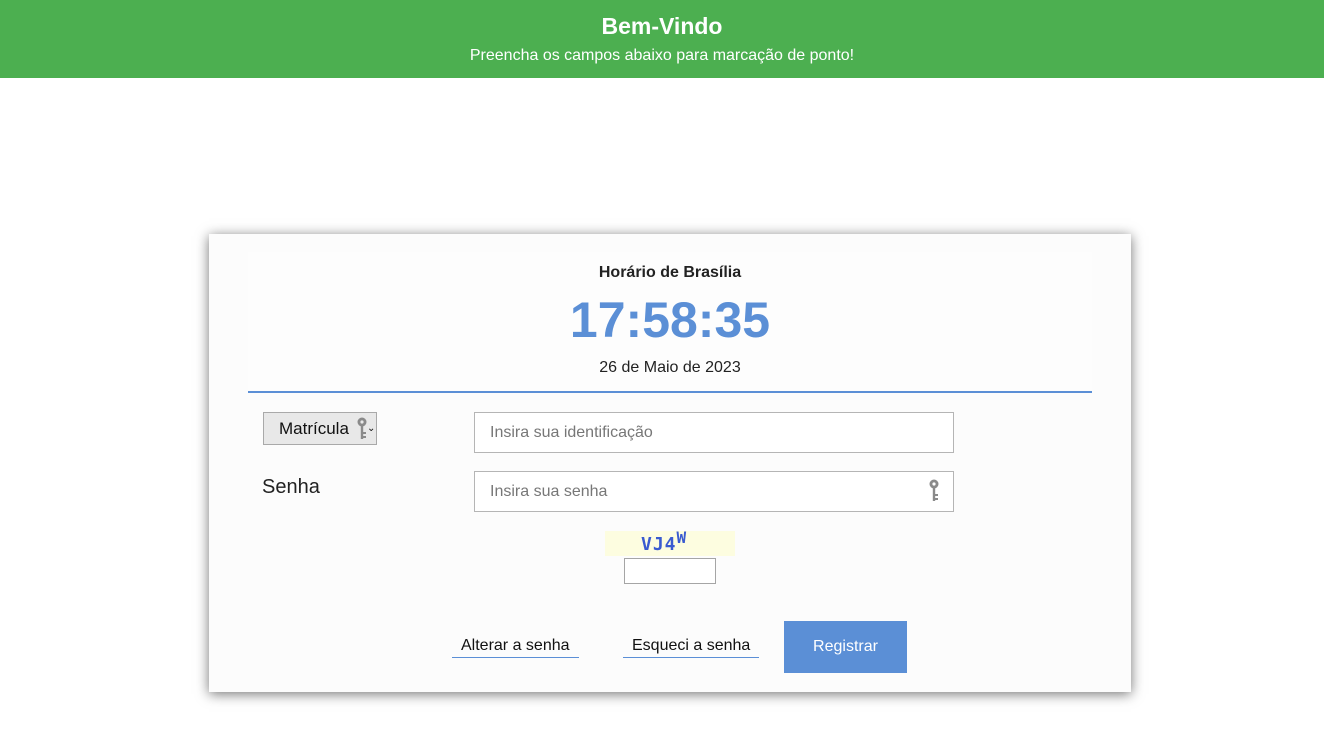  What do you see at coordinates (670, 571) in the screenshot?
I see `captcha-input` at bounding box center [670, 571].